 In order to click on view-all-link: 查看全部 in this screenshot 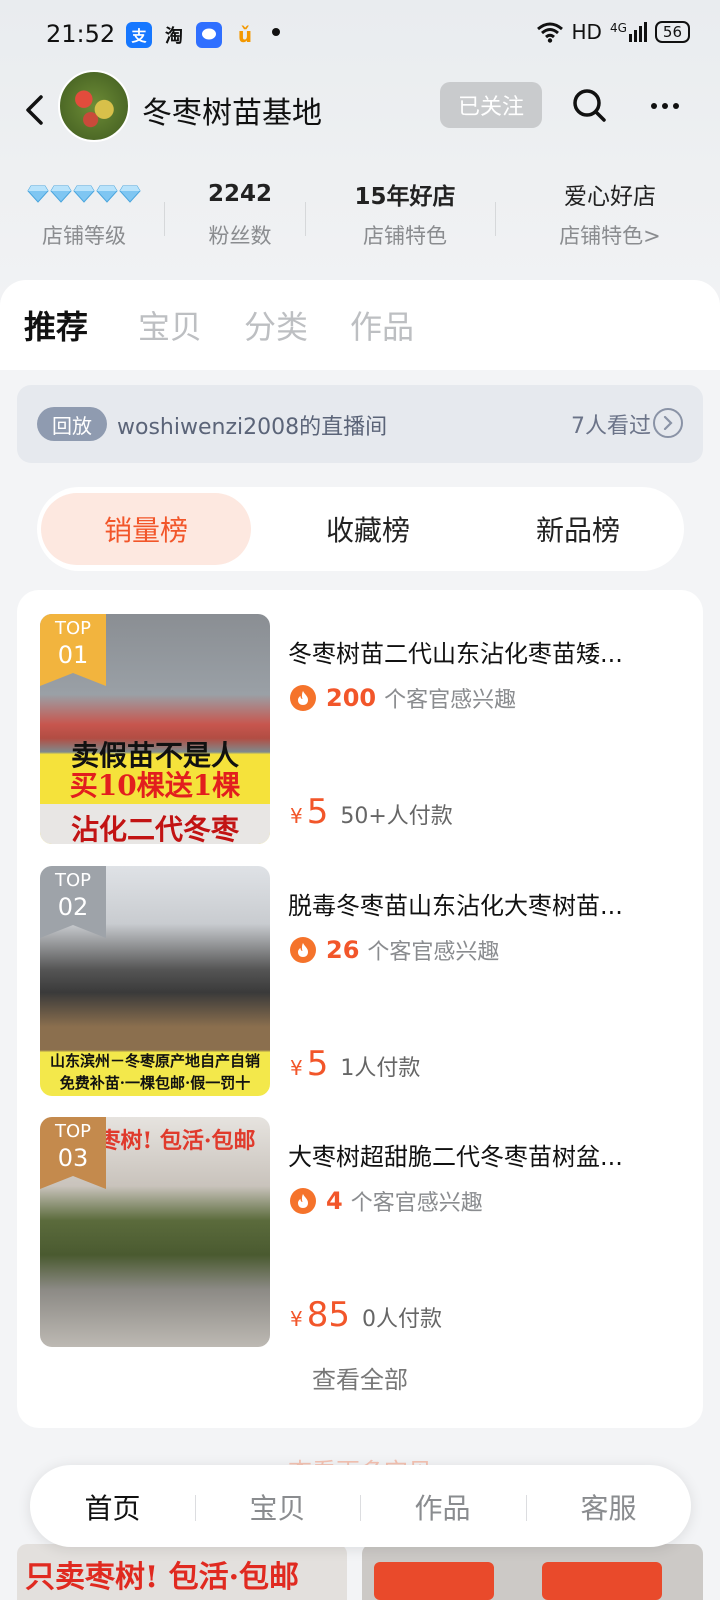, I will do `click(360, 1377)`.